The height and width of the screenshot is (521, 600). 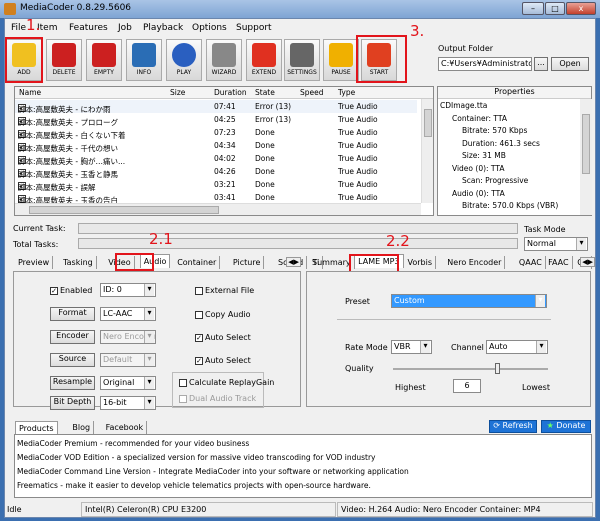 What do you see at coordinates (467, 386) in the screenshot?
I see `quality-value-input: 6` at bounding box center [467, 386].